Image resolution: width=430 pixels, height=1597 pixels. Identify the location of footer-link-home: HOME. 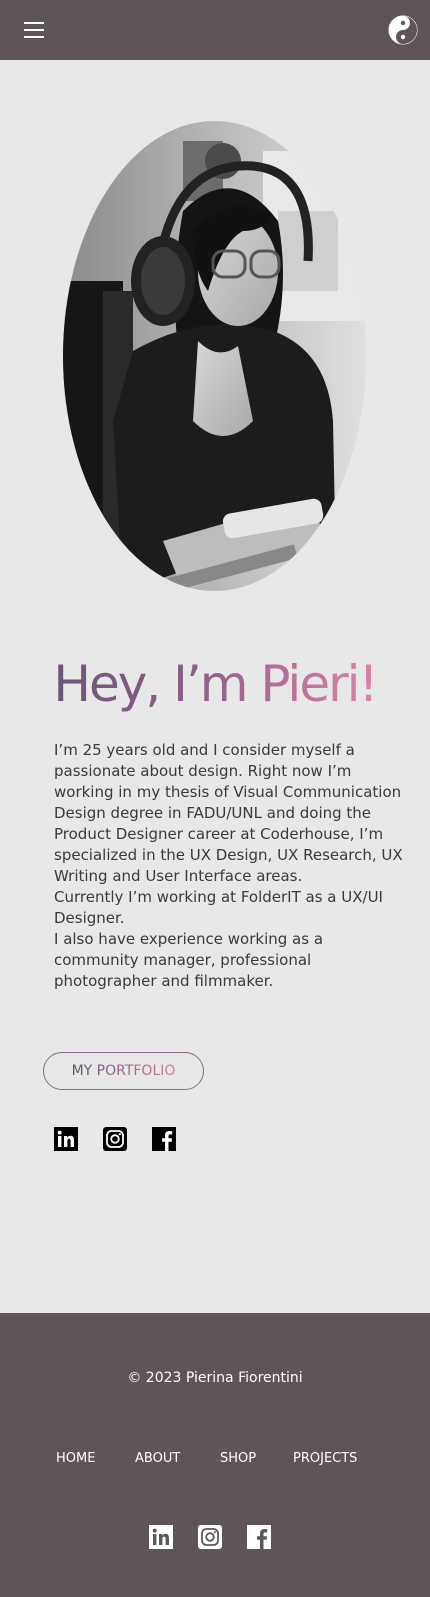
(75, 1458).